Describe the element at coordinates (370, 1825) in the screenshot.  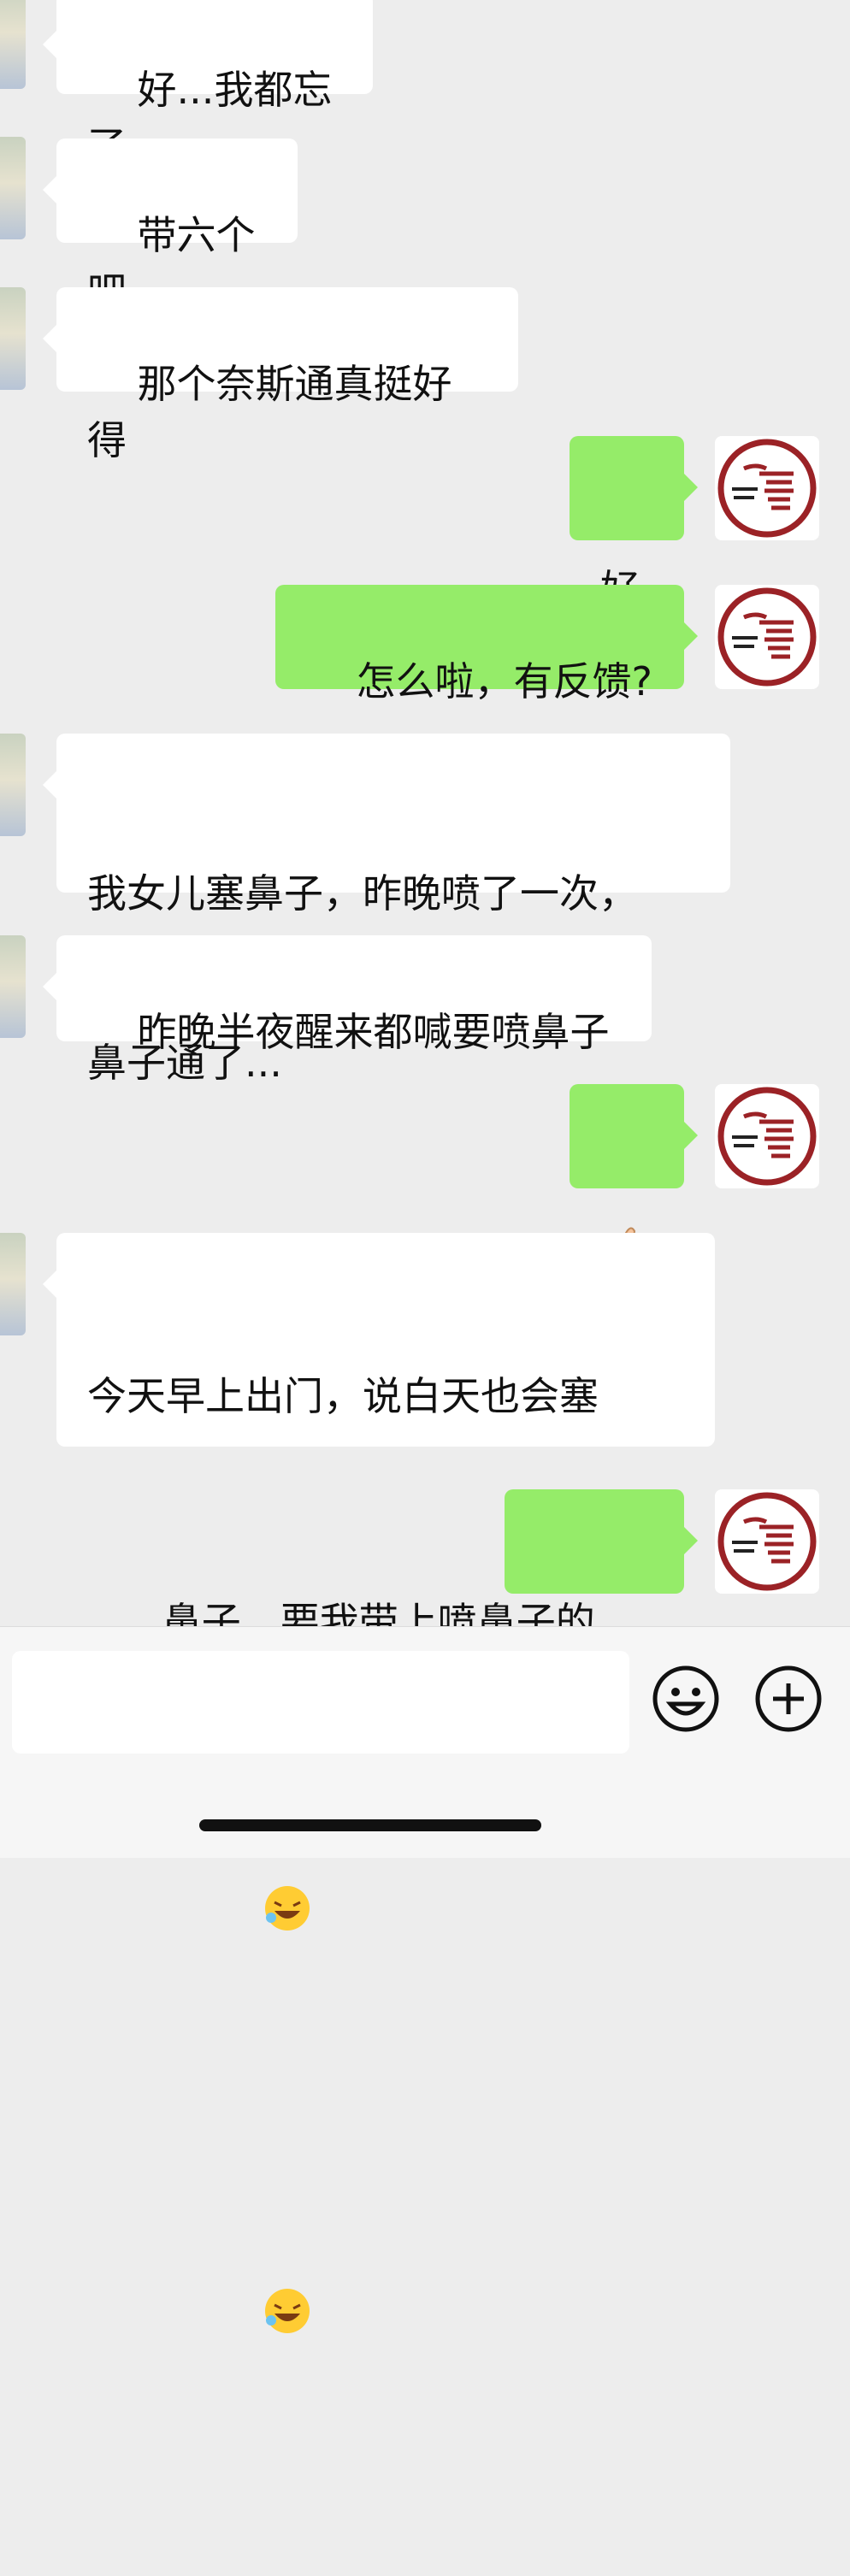
I see `home-indicator` at that location.